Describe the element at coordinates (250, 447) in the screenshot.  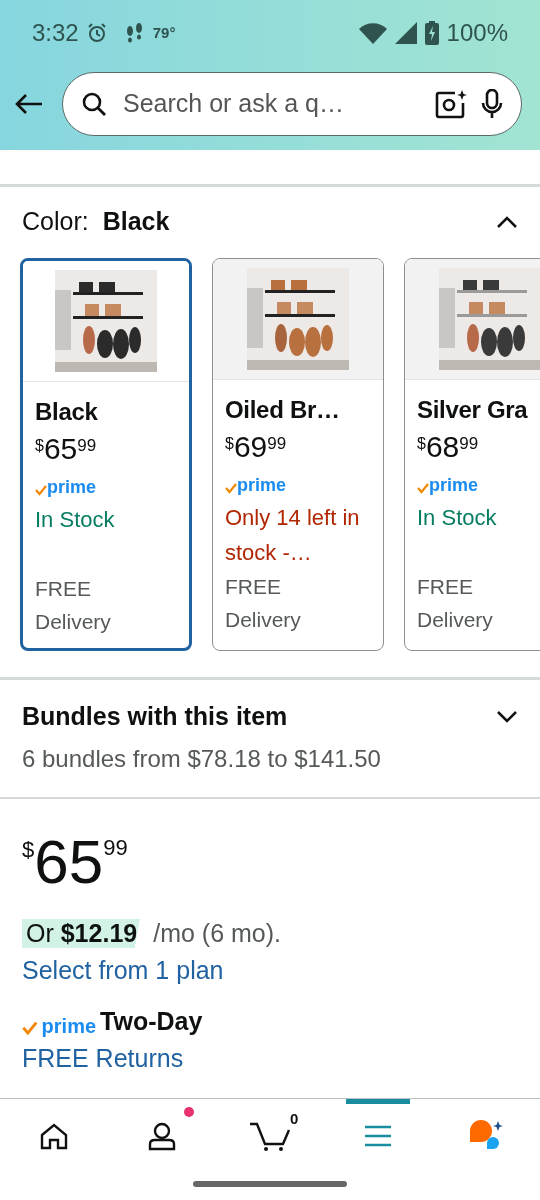
I see `price-whole: 69` at that location.